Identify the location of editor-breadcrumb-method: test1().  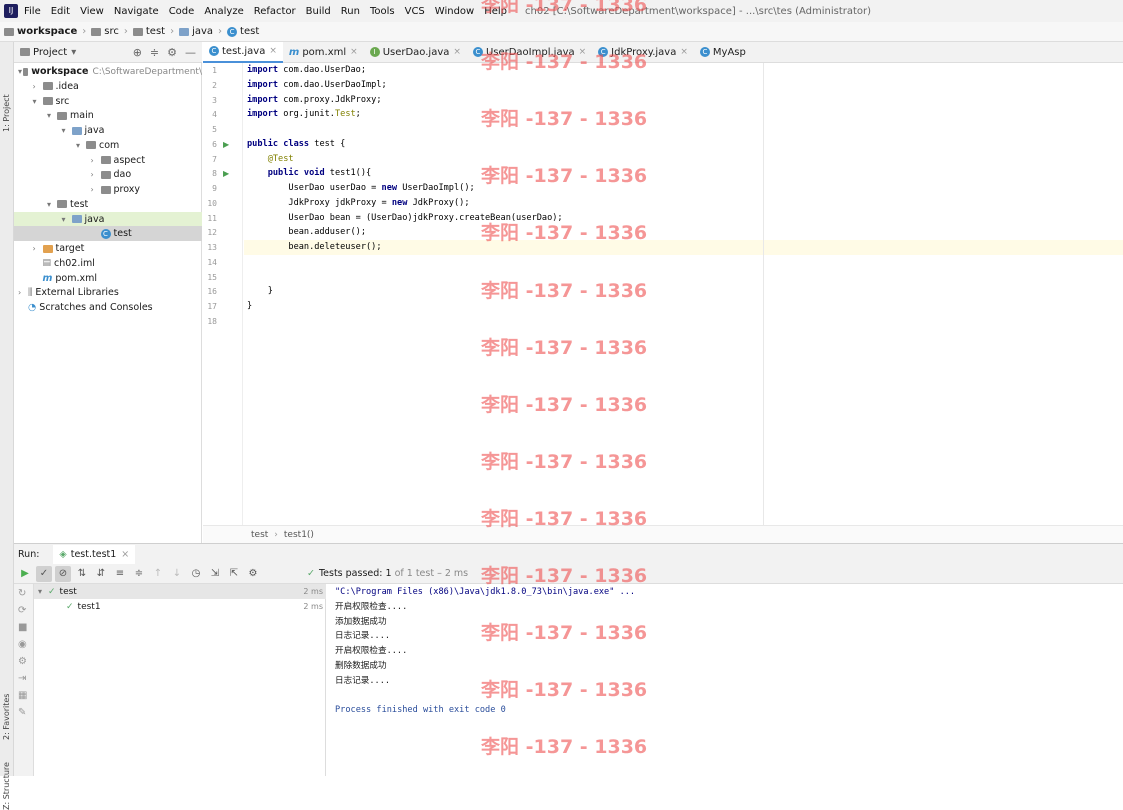
(299, 535).